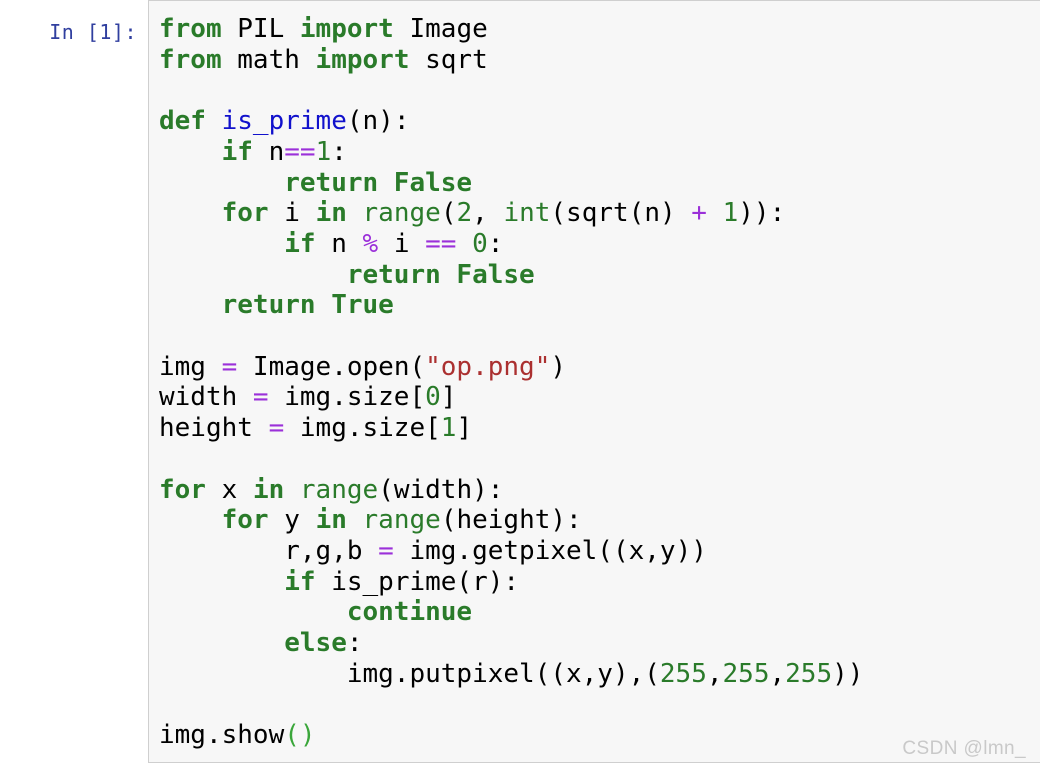  I want to click on code-line: return False, so click(315, 183).